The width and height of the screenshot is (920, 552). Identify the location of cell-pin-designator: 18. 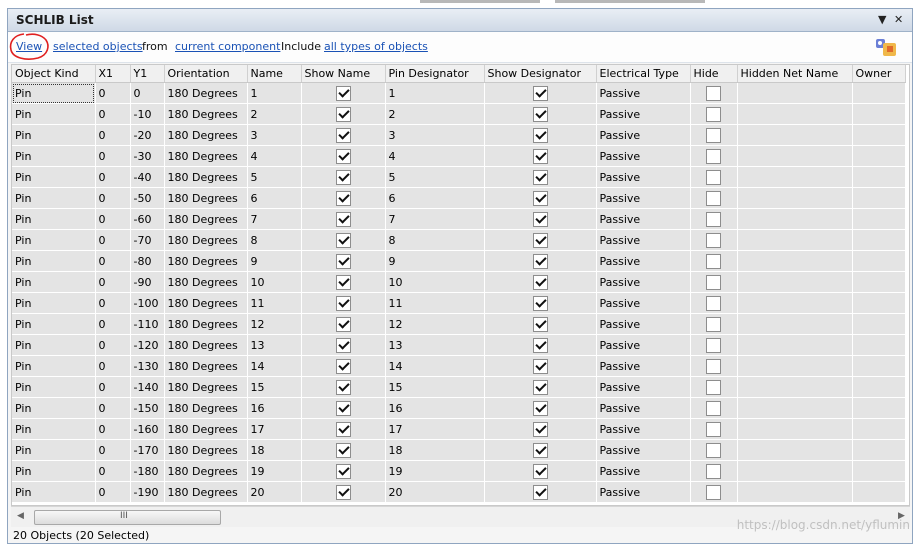
(435, 450).